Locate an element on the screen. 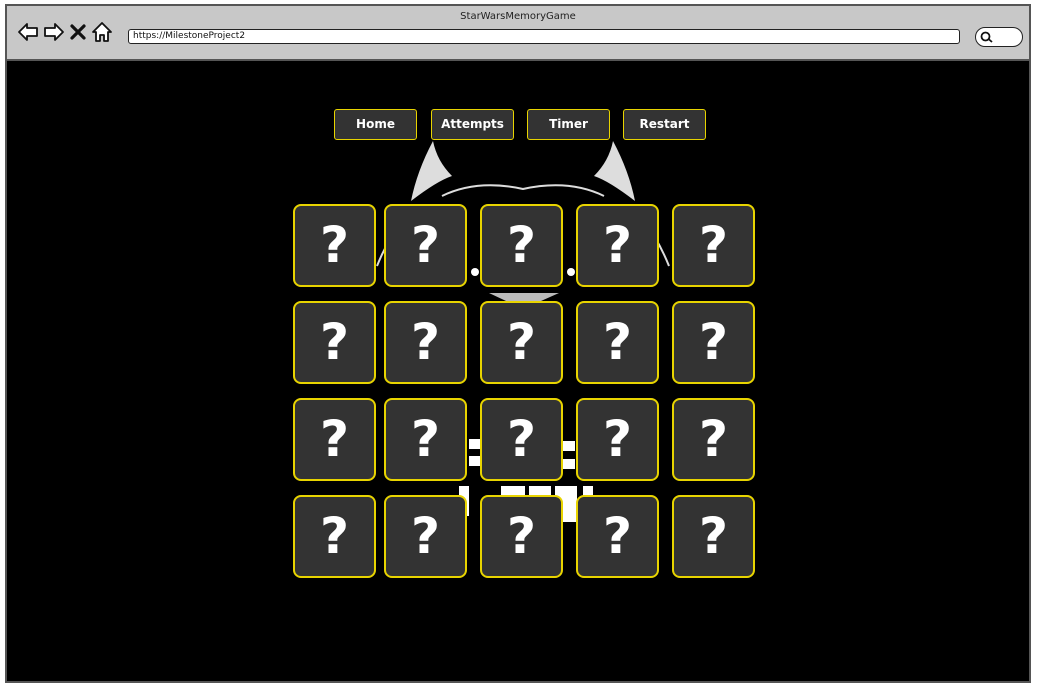 The image size is (1042, 683). game-menu: Home Attempts Timer Restart is located at coordinates (518, 125).